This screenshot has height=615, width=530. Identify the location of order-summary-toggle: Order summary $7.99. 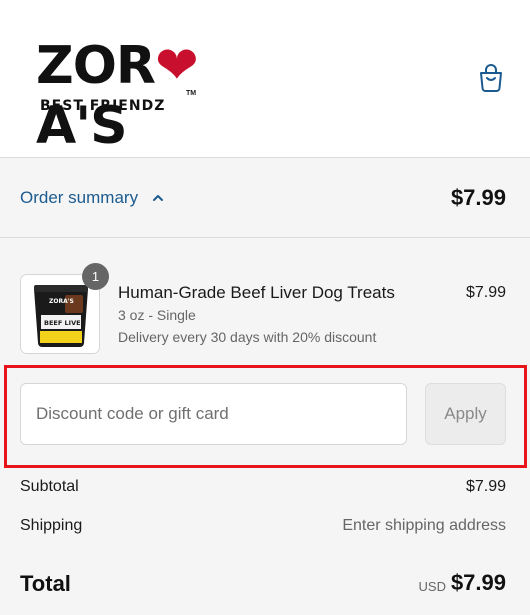
(265, 198).